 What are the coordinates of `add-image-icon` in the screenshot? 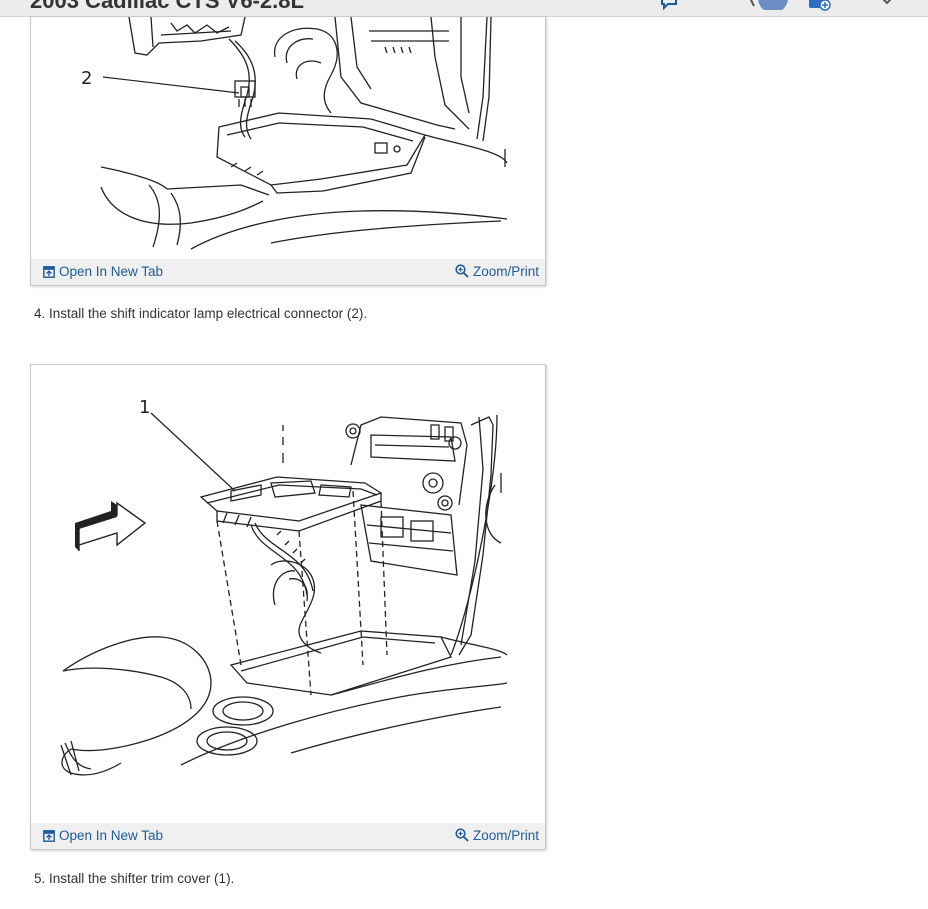 It's located at (820, 8).